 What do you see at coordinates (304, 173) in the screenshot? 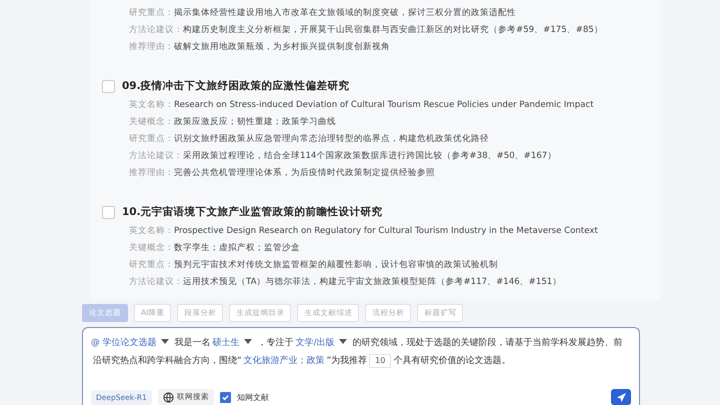
I see `field-value: 完善公共危机管理理论体系，为后疫情时代政策制定提供经验参照` at bounding box center [304, 173].